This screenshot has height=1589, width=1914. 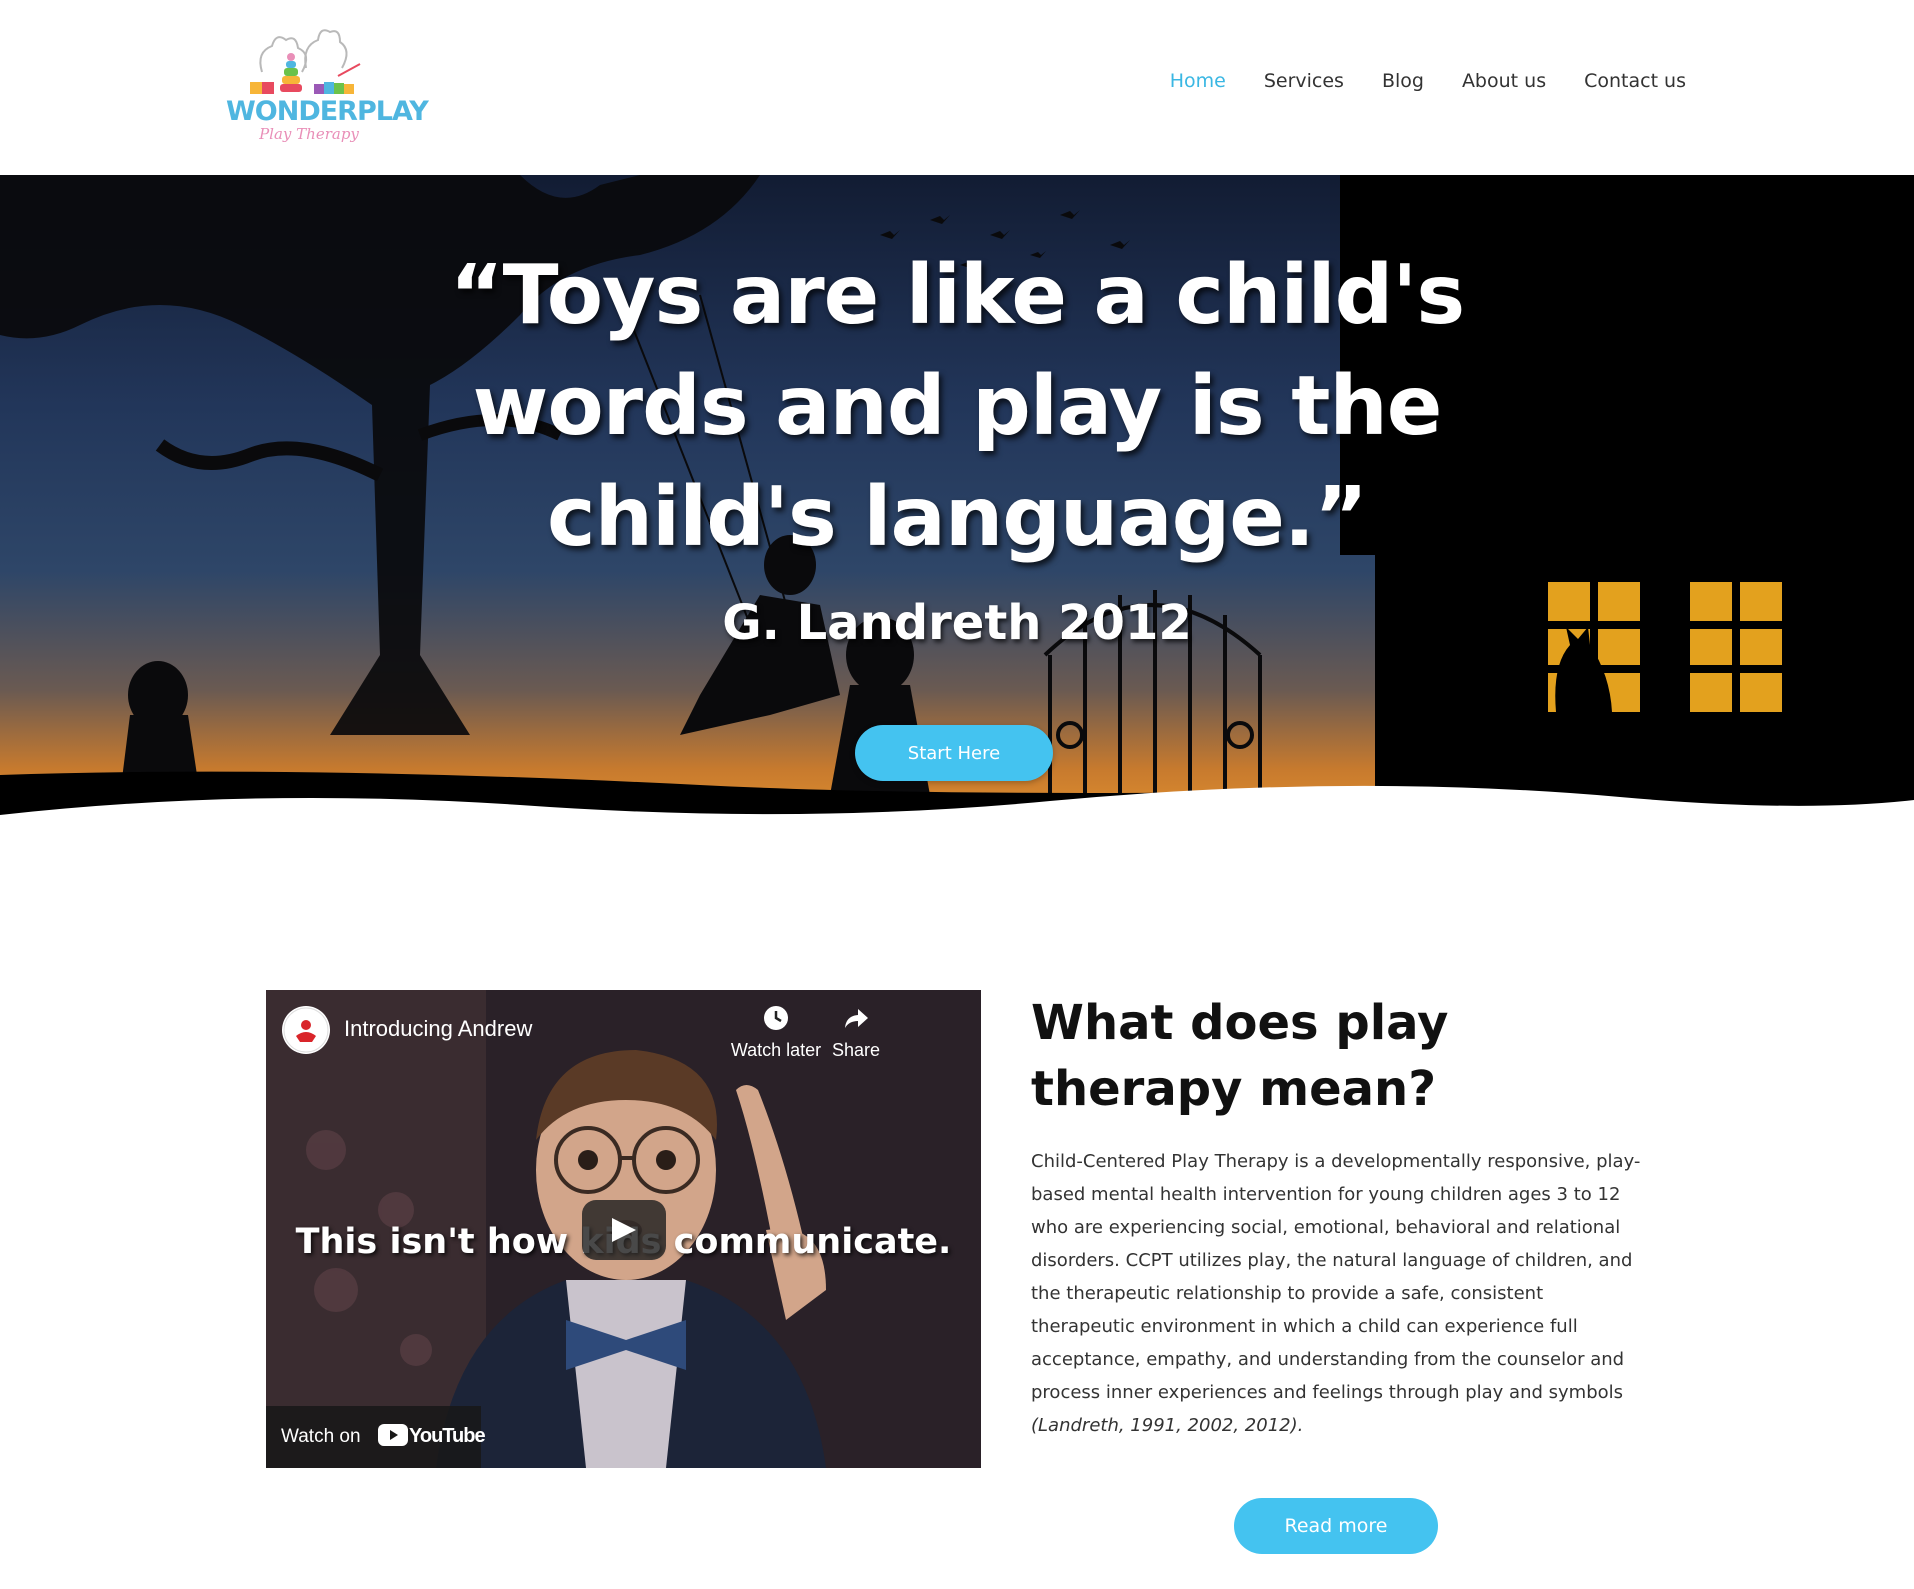 I want to click on clock-icon, so click(x=776, y=1018).